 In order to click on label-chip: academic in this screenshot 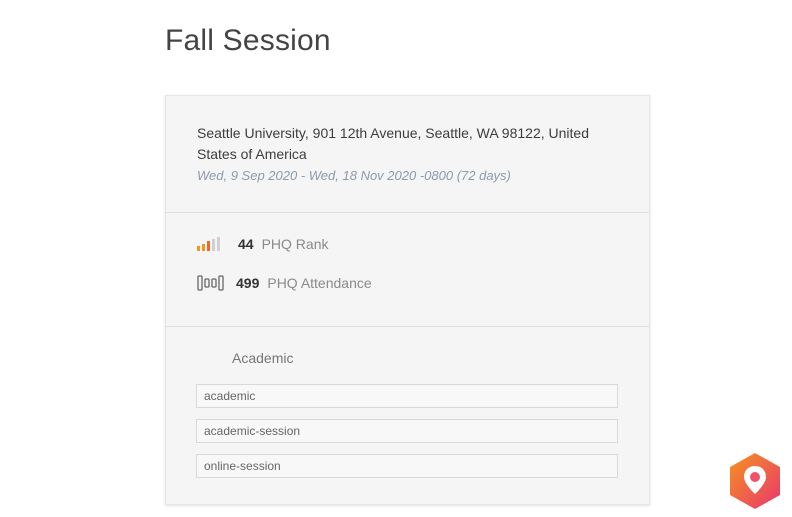, I will do `click(407, 396)`.